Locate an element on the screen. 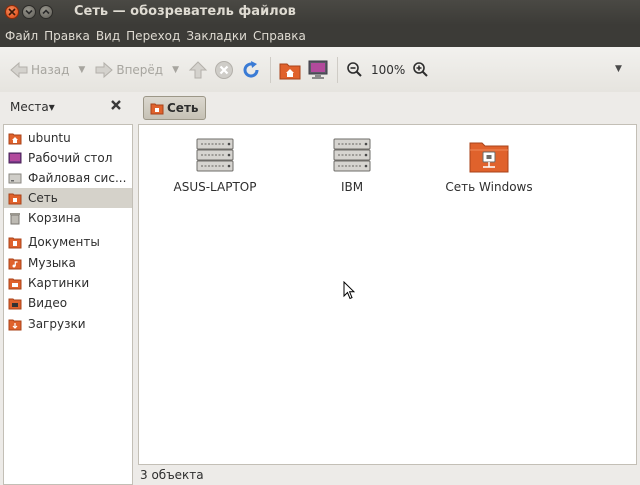 The width and height of the screenshot is (640, 485). sidebar-item-desktop: Рабочий стол is located at coordinates (68, 158).